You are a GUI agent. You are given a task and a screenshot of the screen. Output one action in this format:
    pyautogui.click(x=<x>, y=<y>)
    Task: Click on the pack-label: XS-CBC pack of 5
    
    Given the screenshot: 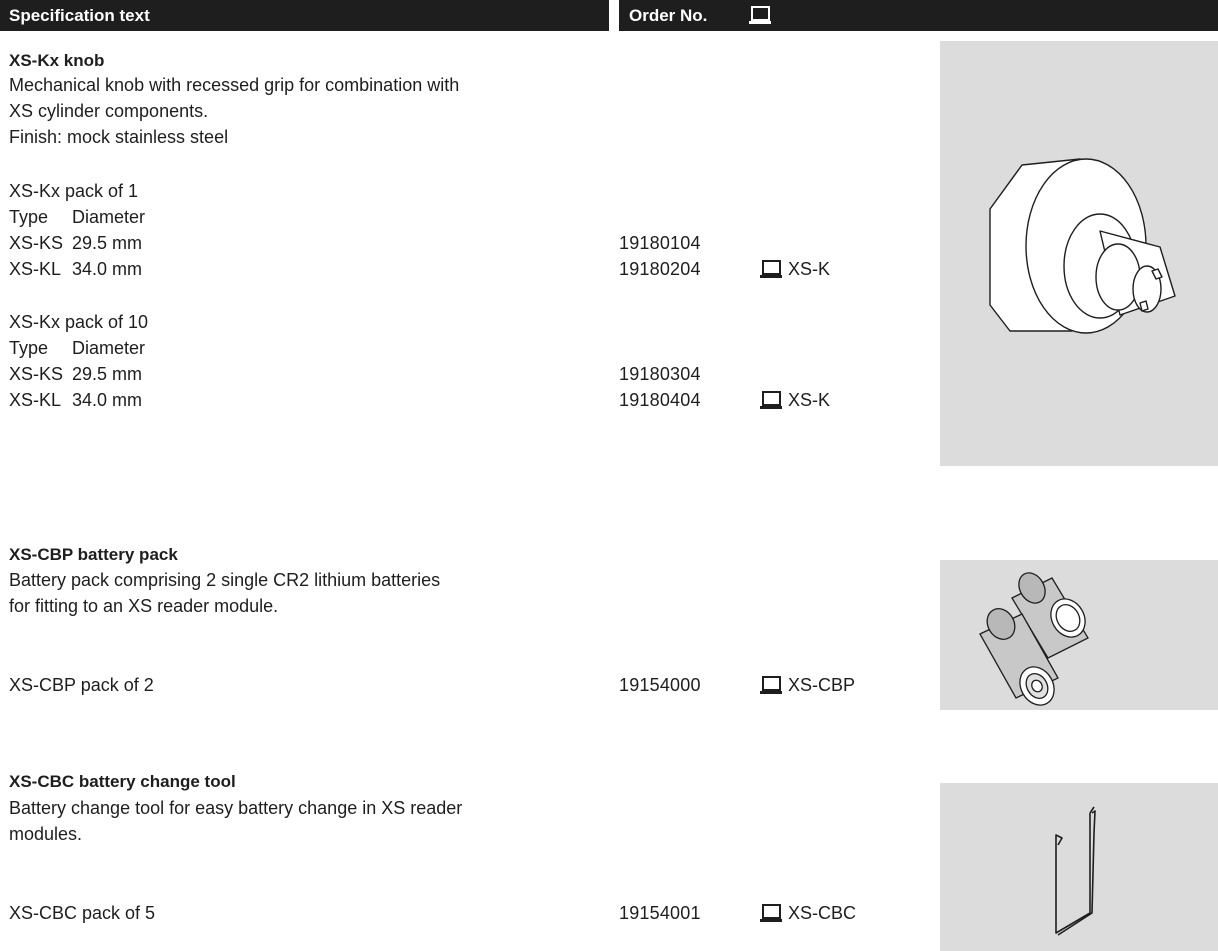 What is the action you would take?
    pyautogui.click(x=82, y=913)
    